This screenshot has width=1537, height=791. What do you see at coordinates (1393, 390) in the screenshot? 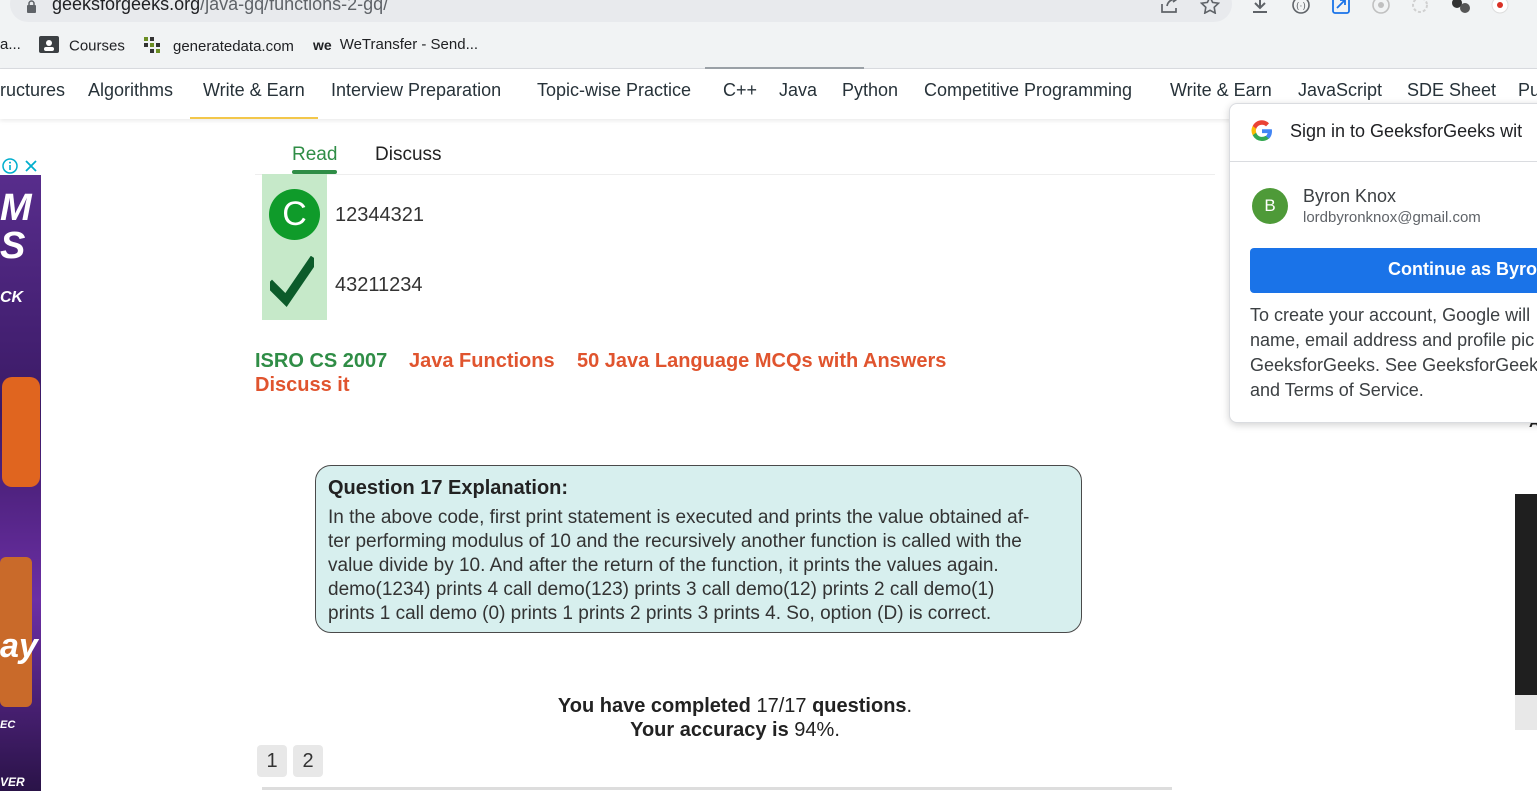
I see `google-info-line: and Terms of Service.` at bounding box center [1393, 390].